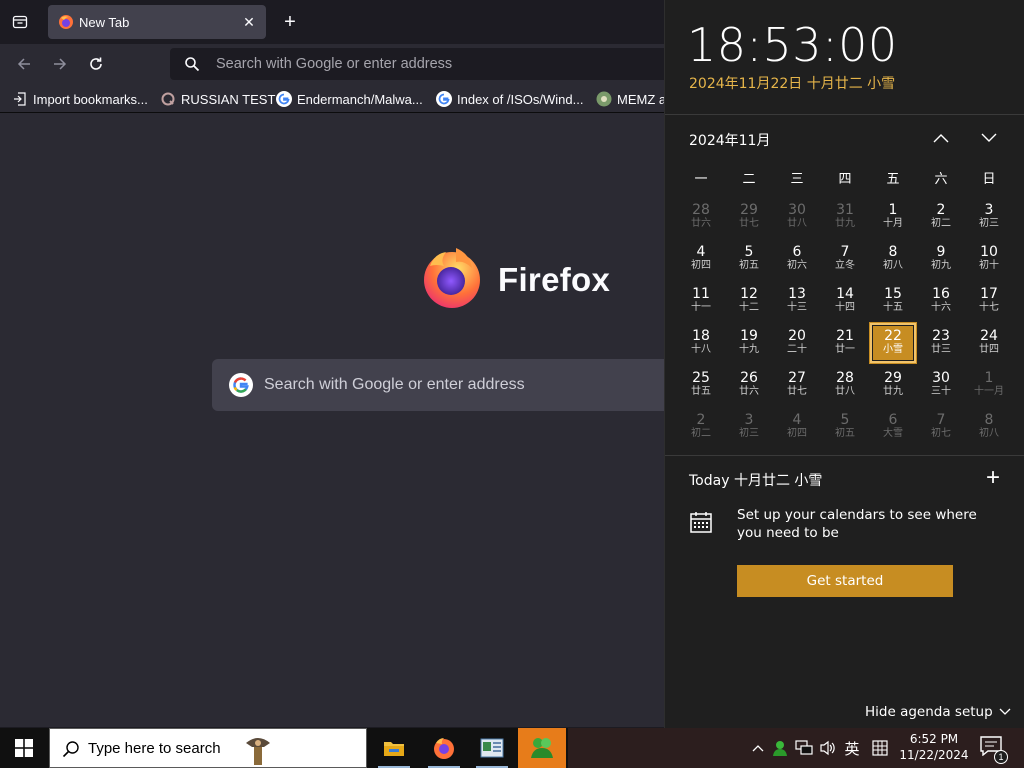 This screenshot has width=1024, height=768. I want to click on lunar-date: 十五, so click(893, 307).